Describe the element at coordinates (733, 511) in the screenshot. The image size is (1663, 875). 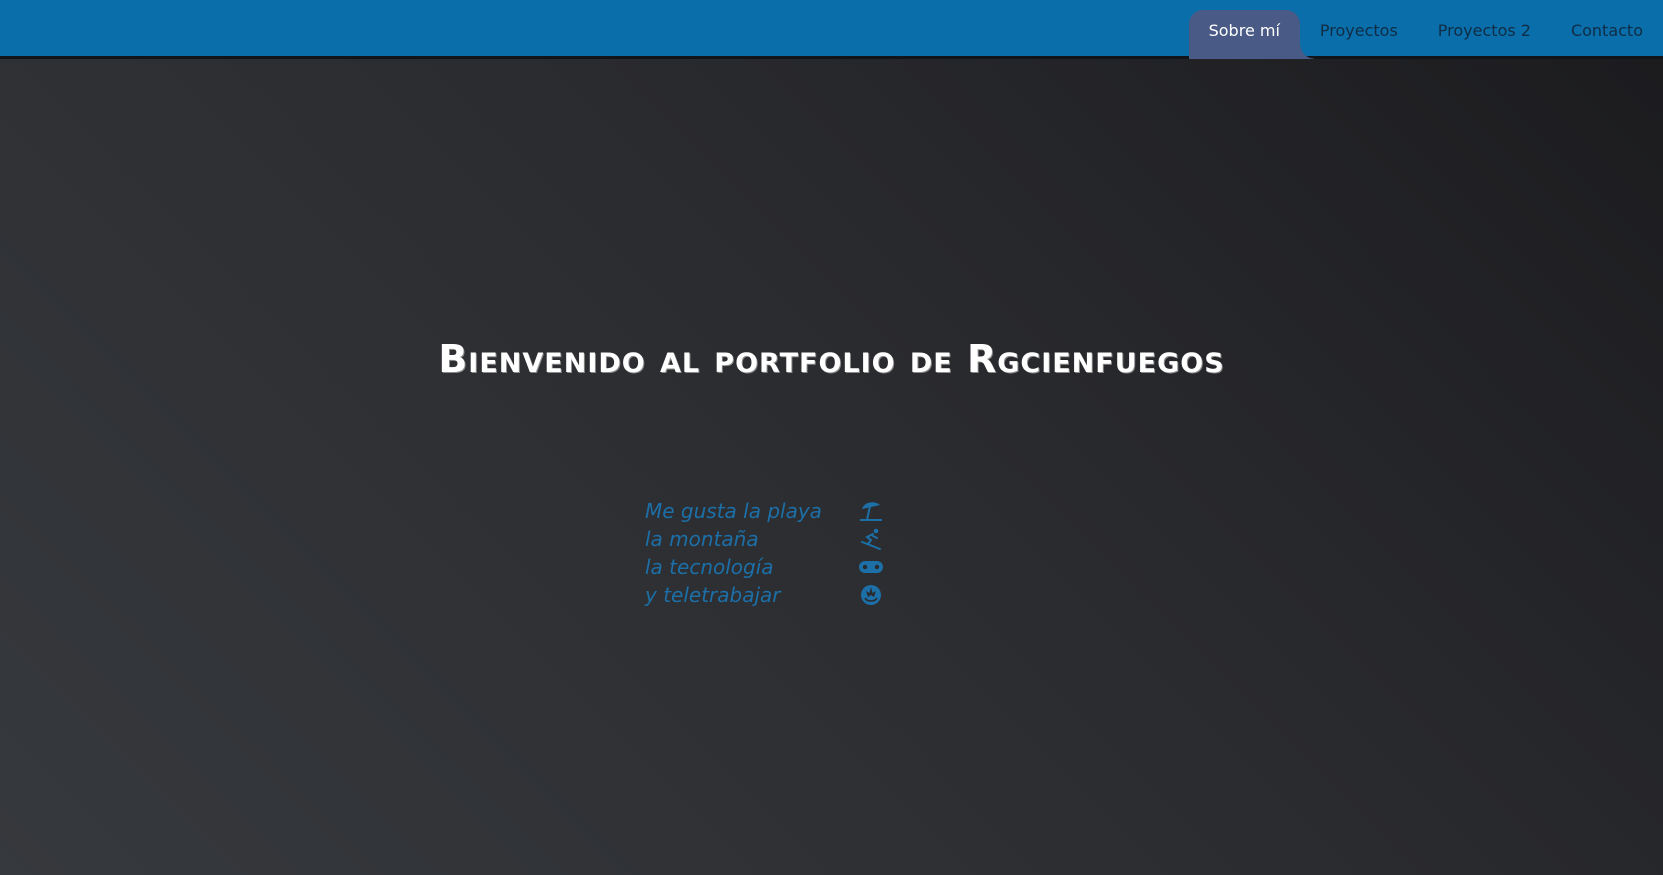
I see `interest-text: Me gusta la playa` at that location.